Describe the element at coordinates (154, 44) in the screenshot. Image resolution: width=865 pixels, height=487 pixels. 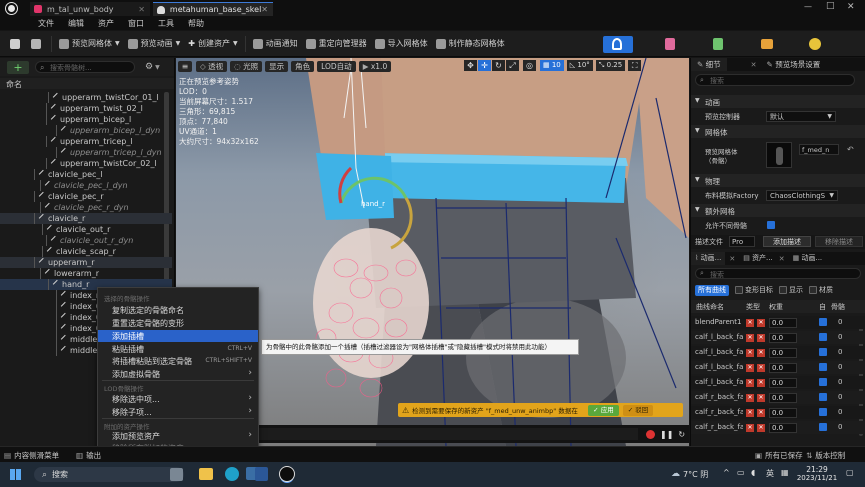
I see `preview-anim-button: 预览动画 ▼` at that location.